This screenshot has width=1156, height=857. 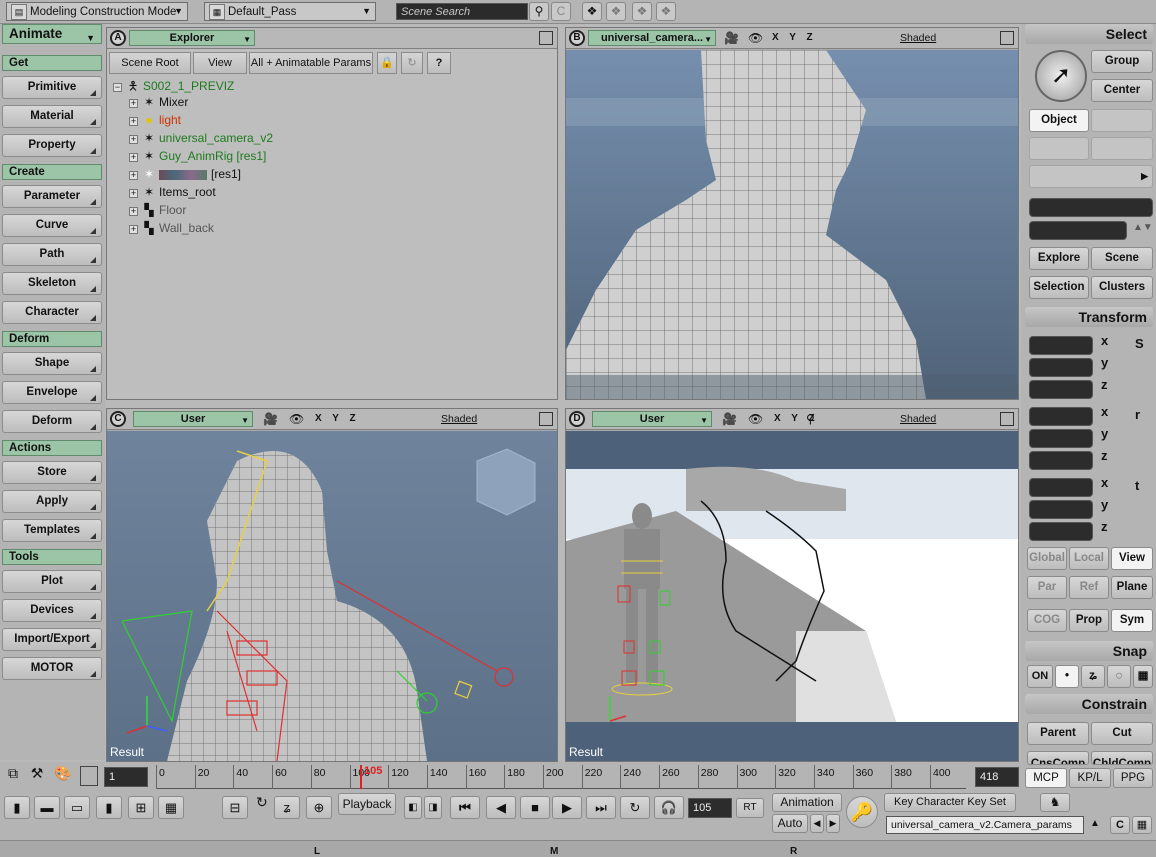 I want to click on stop-icon: ■, so click(x=535, y=807).